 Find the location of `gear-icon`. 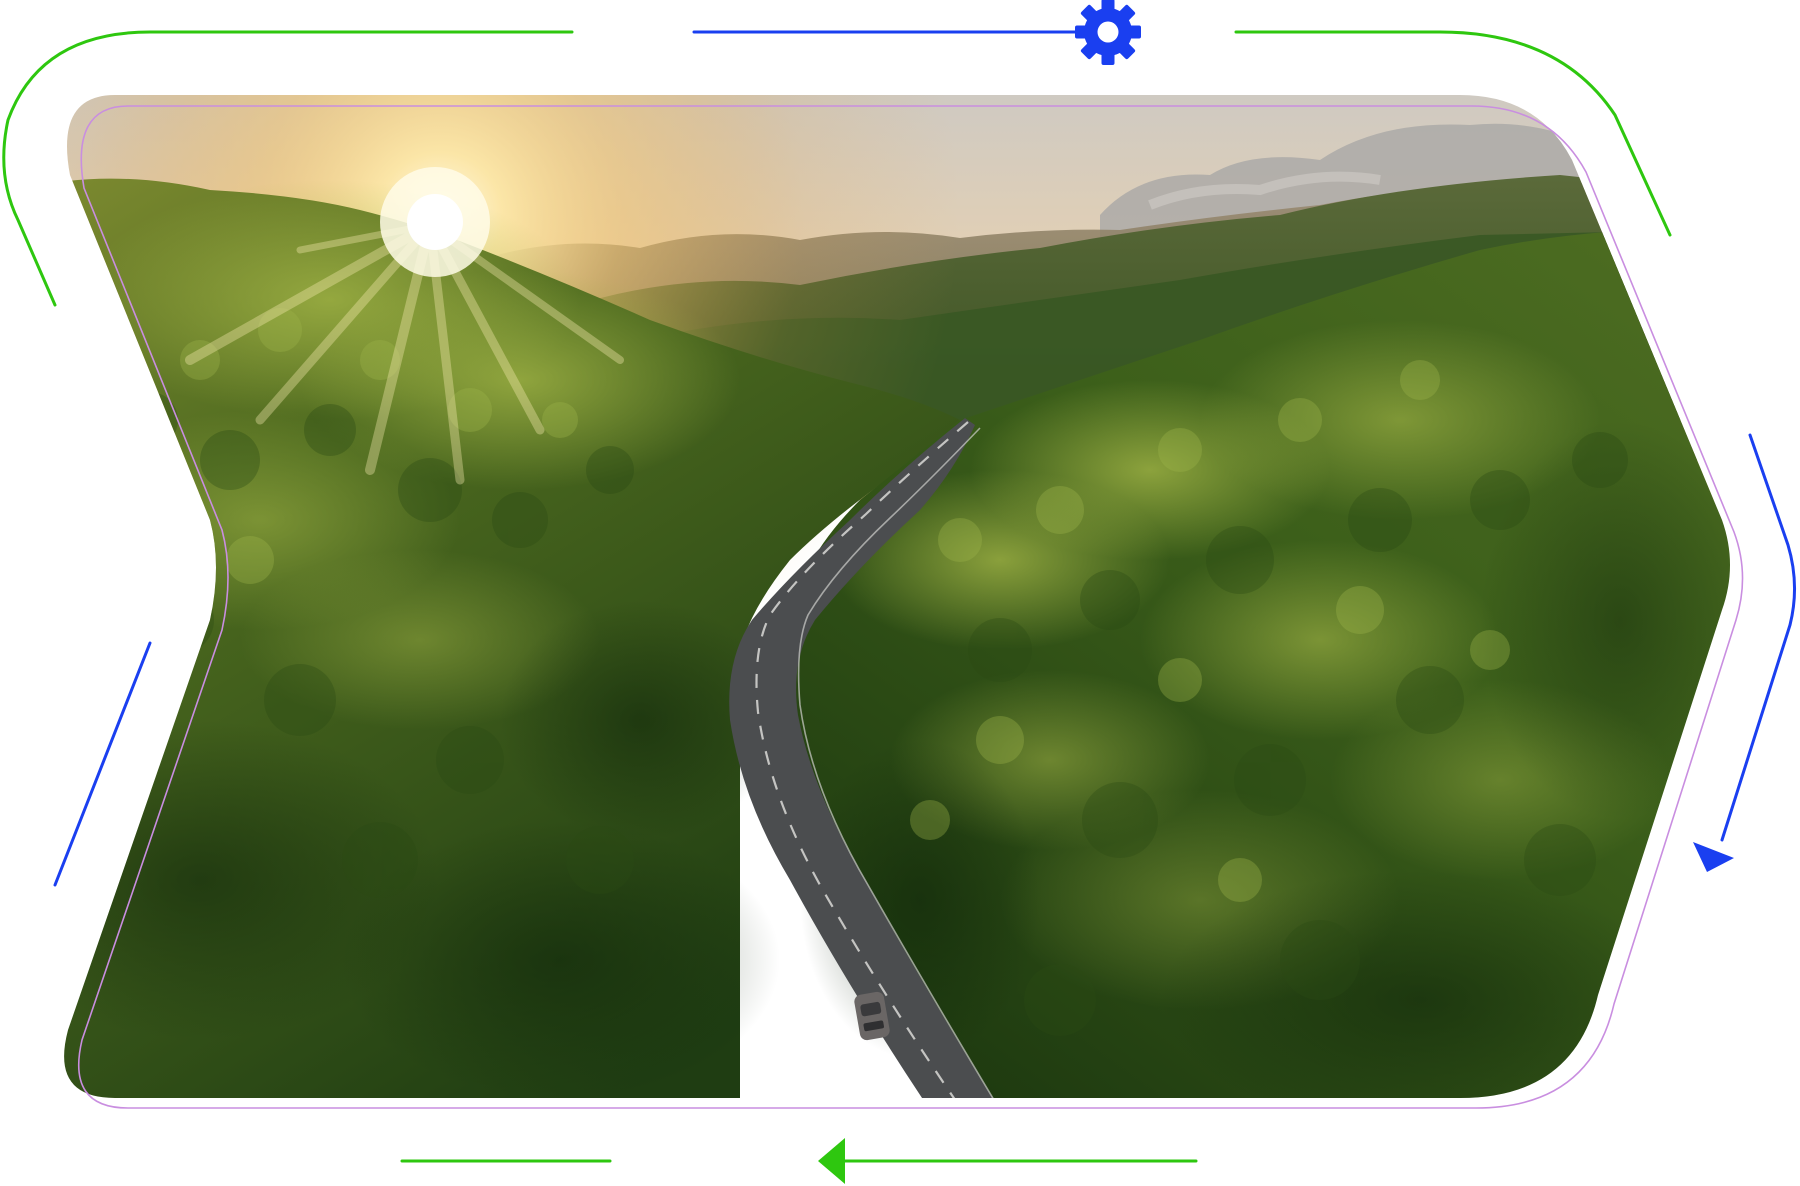

gear-icon is located at coordinates (1108, 32).